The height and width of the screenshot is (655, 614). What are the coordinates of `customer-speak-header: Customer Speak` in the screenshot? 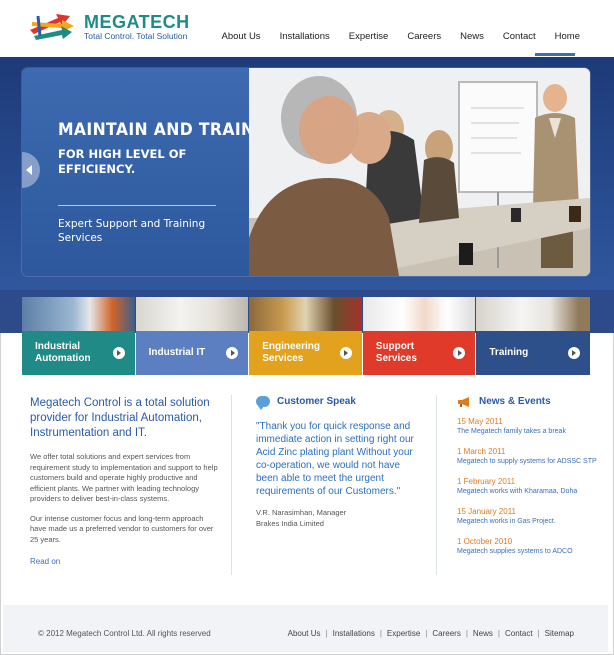 It's located at (336, 403).